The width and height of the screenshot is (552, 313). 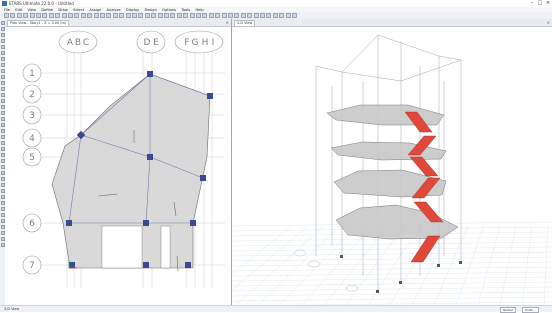 I want to click on close-plan-view-icon: ×, so click(x=227, y=22).